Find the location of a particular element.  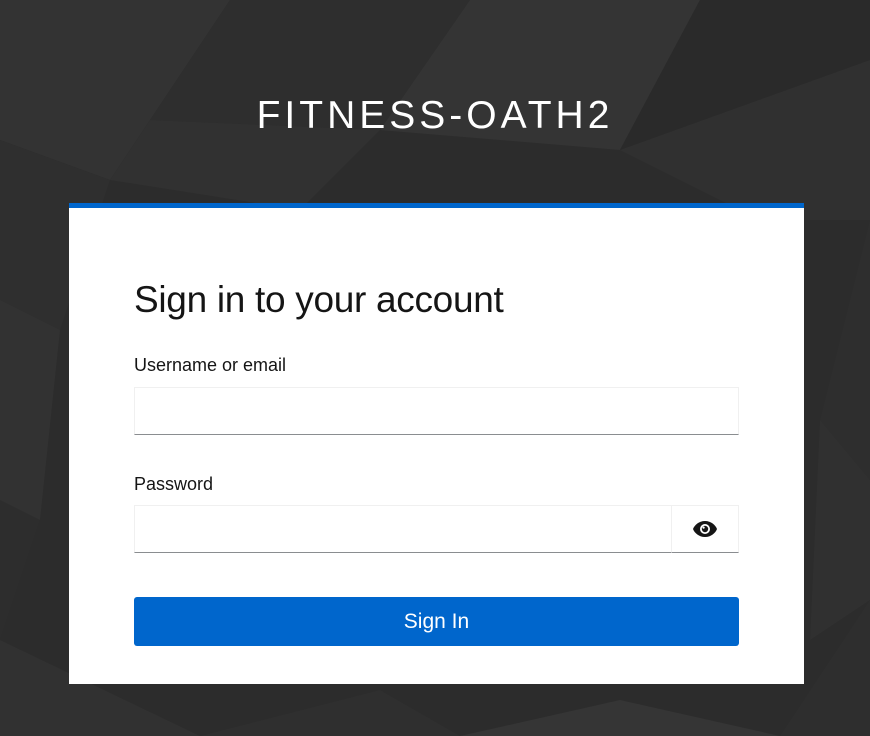

eye-icon is located at coordinates (705, 529).